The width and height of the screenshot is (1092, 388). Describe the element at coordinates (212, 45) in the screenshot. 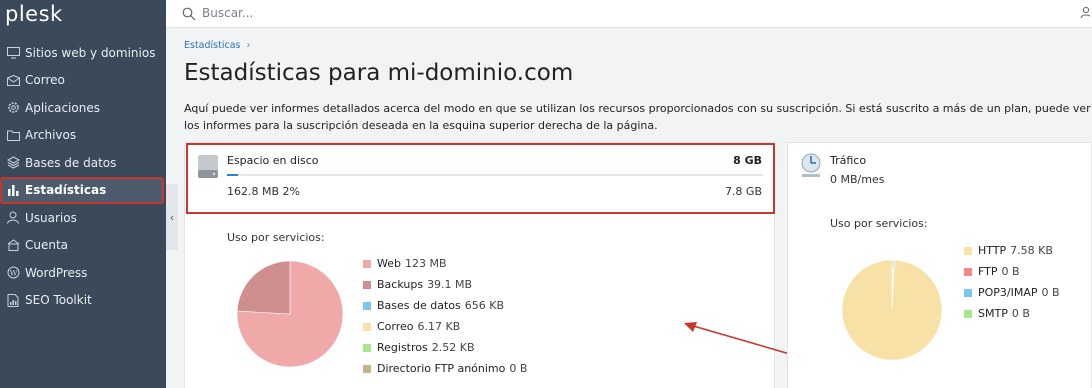

I see `breadcrumb-link-statistics: Estadísticas` at that location.